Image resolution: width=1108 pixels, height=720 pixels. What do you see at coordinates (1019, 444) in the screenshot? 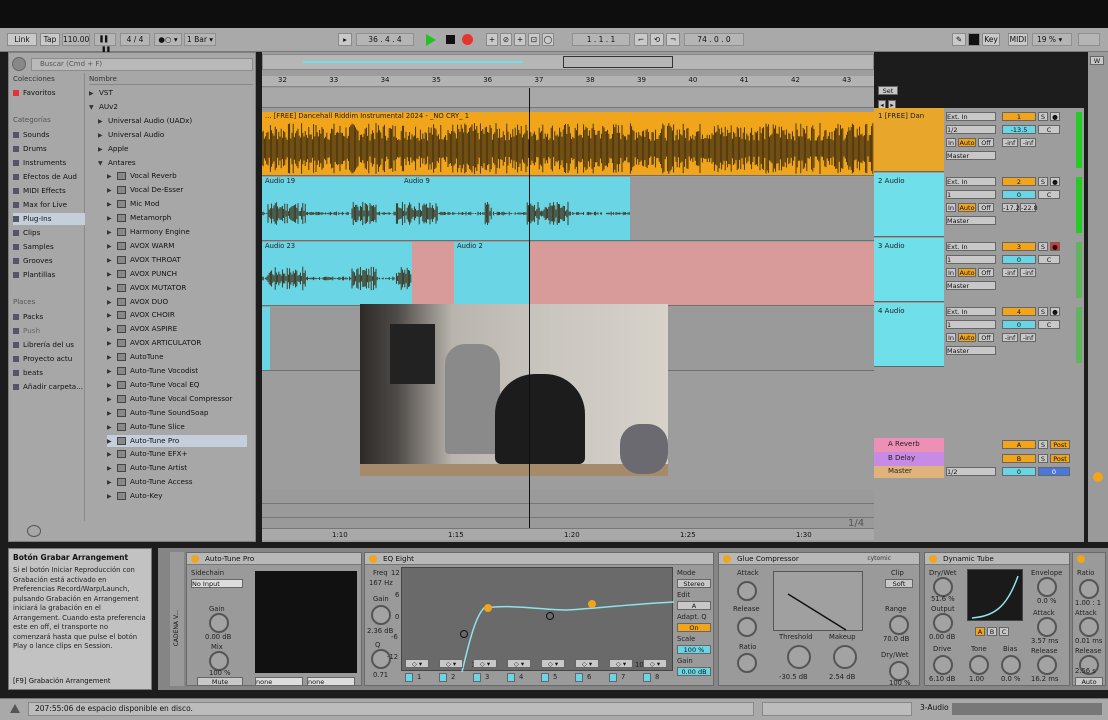
I see `return-a-letter: A` at bounding box center [1019, 444].